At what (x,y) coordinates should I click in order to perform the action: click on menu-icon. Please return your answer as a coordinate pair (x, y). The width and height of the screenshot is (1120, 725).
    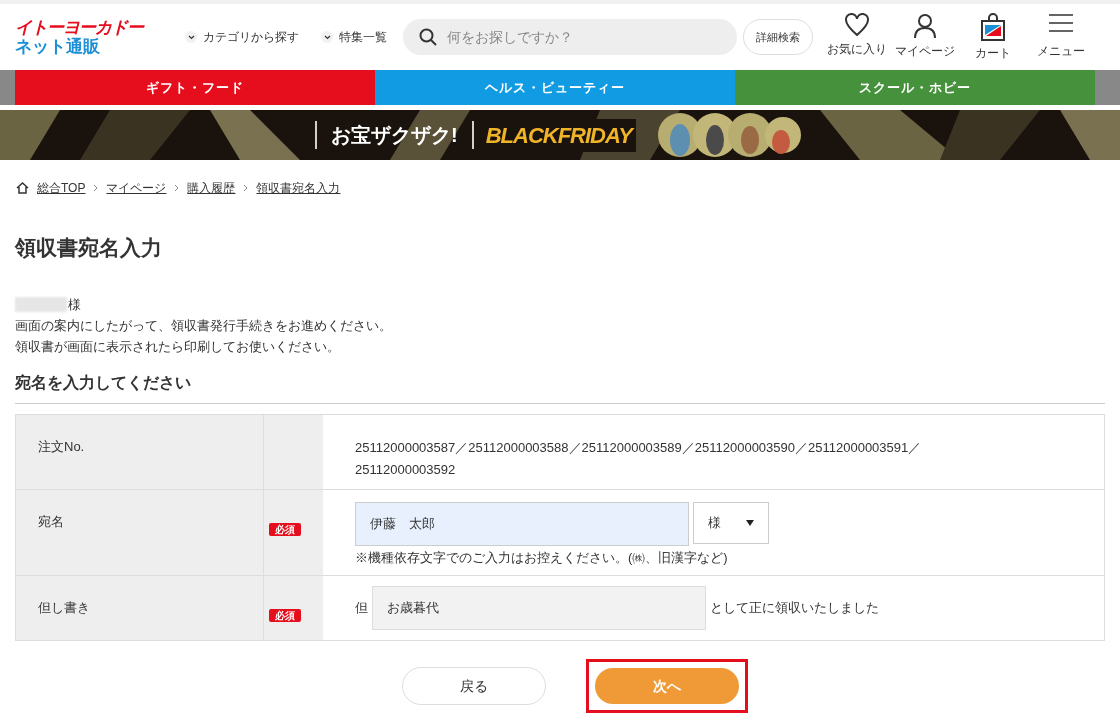
    Looking at the image, I should click on (1061, 22).